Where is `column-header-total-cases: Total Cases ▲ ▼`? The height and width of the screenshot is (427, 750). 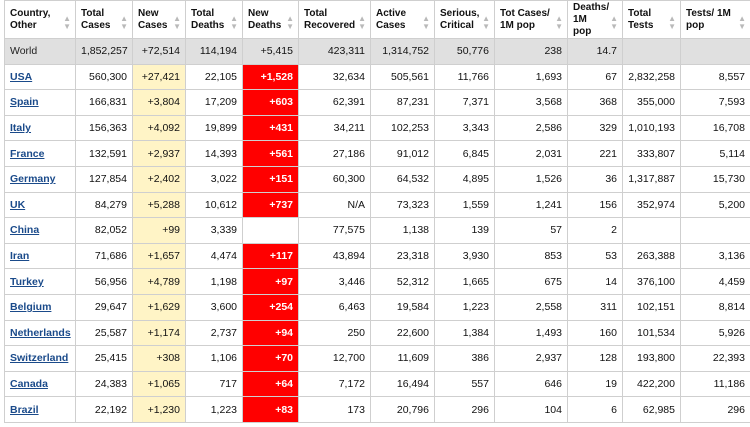 column-header-total-cases: Total Cases ▲ ▼ is located at coordinates (104, 19).